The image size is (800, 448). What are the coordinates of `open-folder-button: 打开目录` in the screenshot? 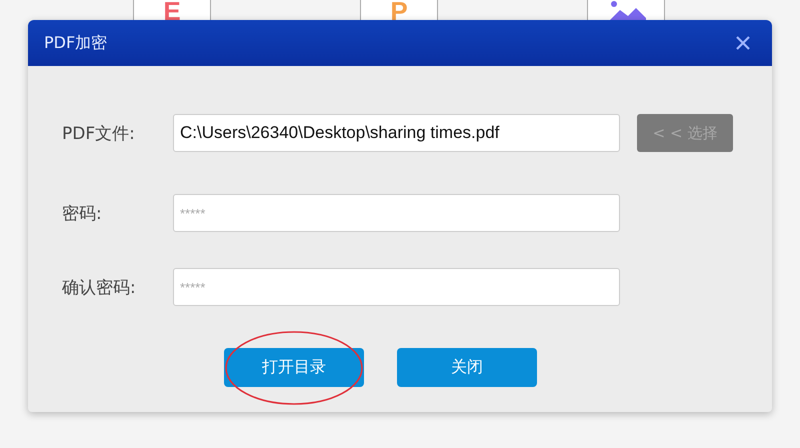 It's located at (294, 367).